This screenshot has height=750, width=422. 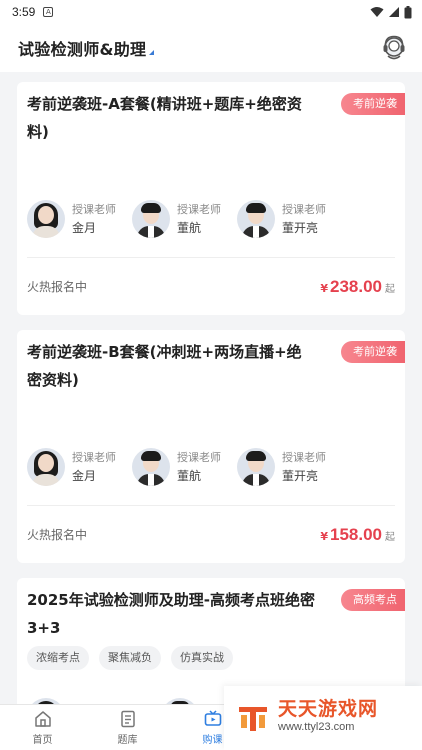 What do you see at coordinates (253, 719) in the screenshot?
I see `watermark-logo` at bounding box center [253, 719].